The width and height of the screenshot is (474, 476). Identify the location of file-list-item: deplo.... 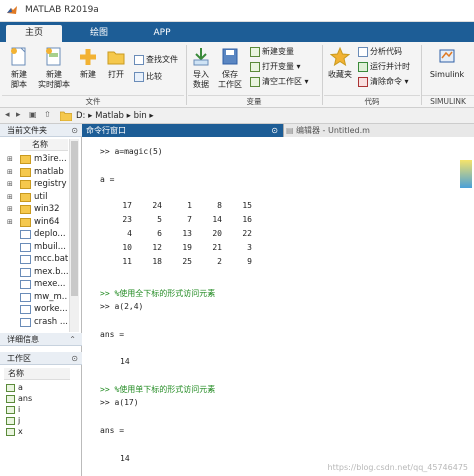
(34, 234).